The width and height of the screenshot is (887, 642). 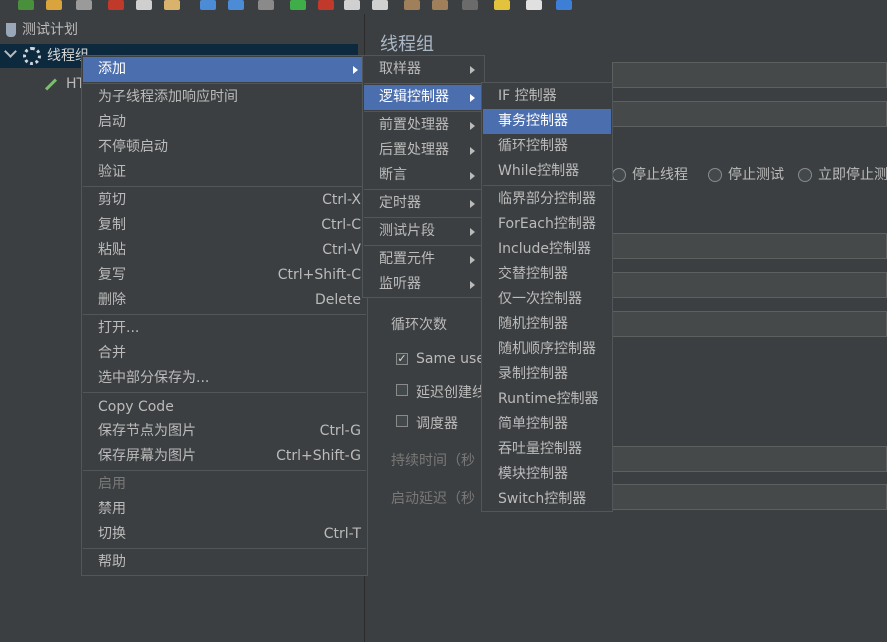 I want to click on threads-field, so click(x=749, y=246).